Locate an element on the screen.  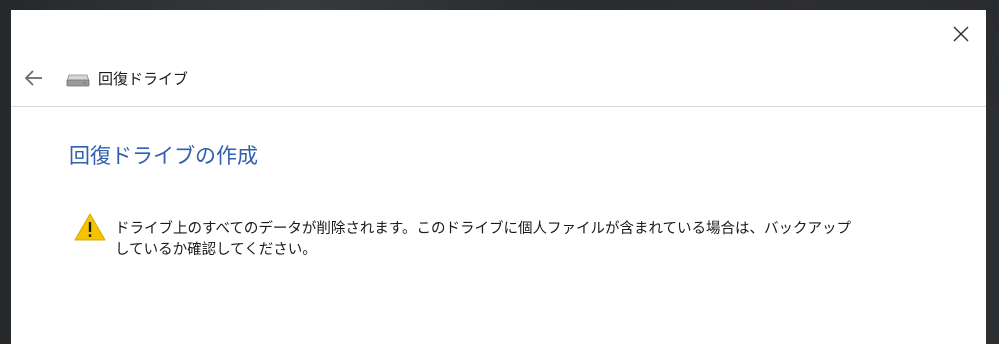
page-title: 回復ドライブの作成 is located at coordinates (163, 156).